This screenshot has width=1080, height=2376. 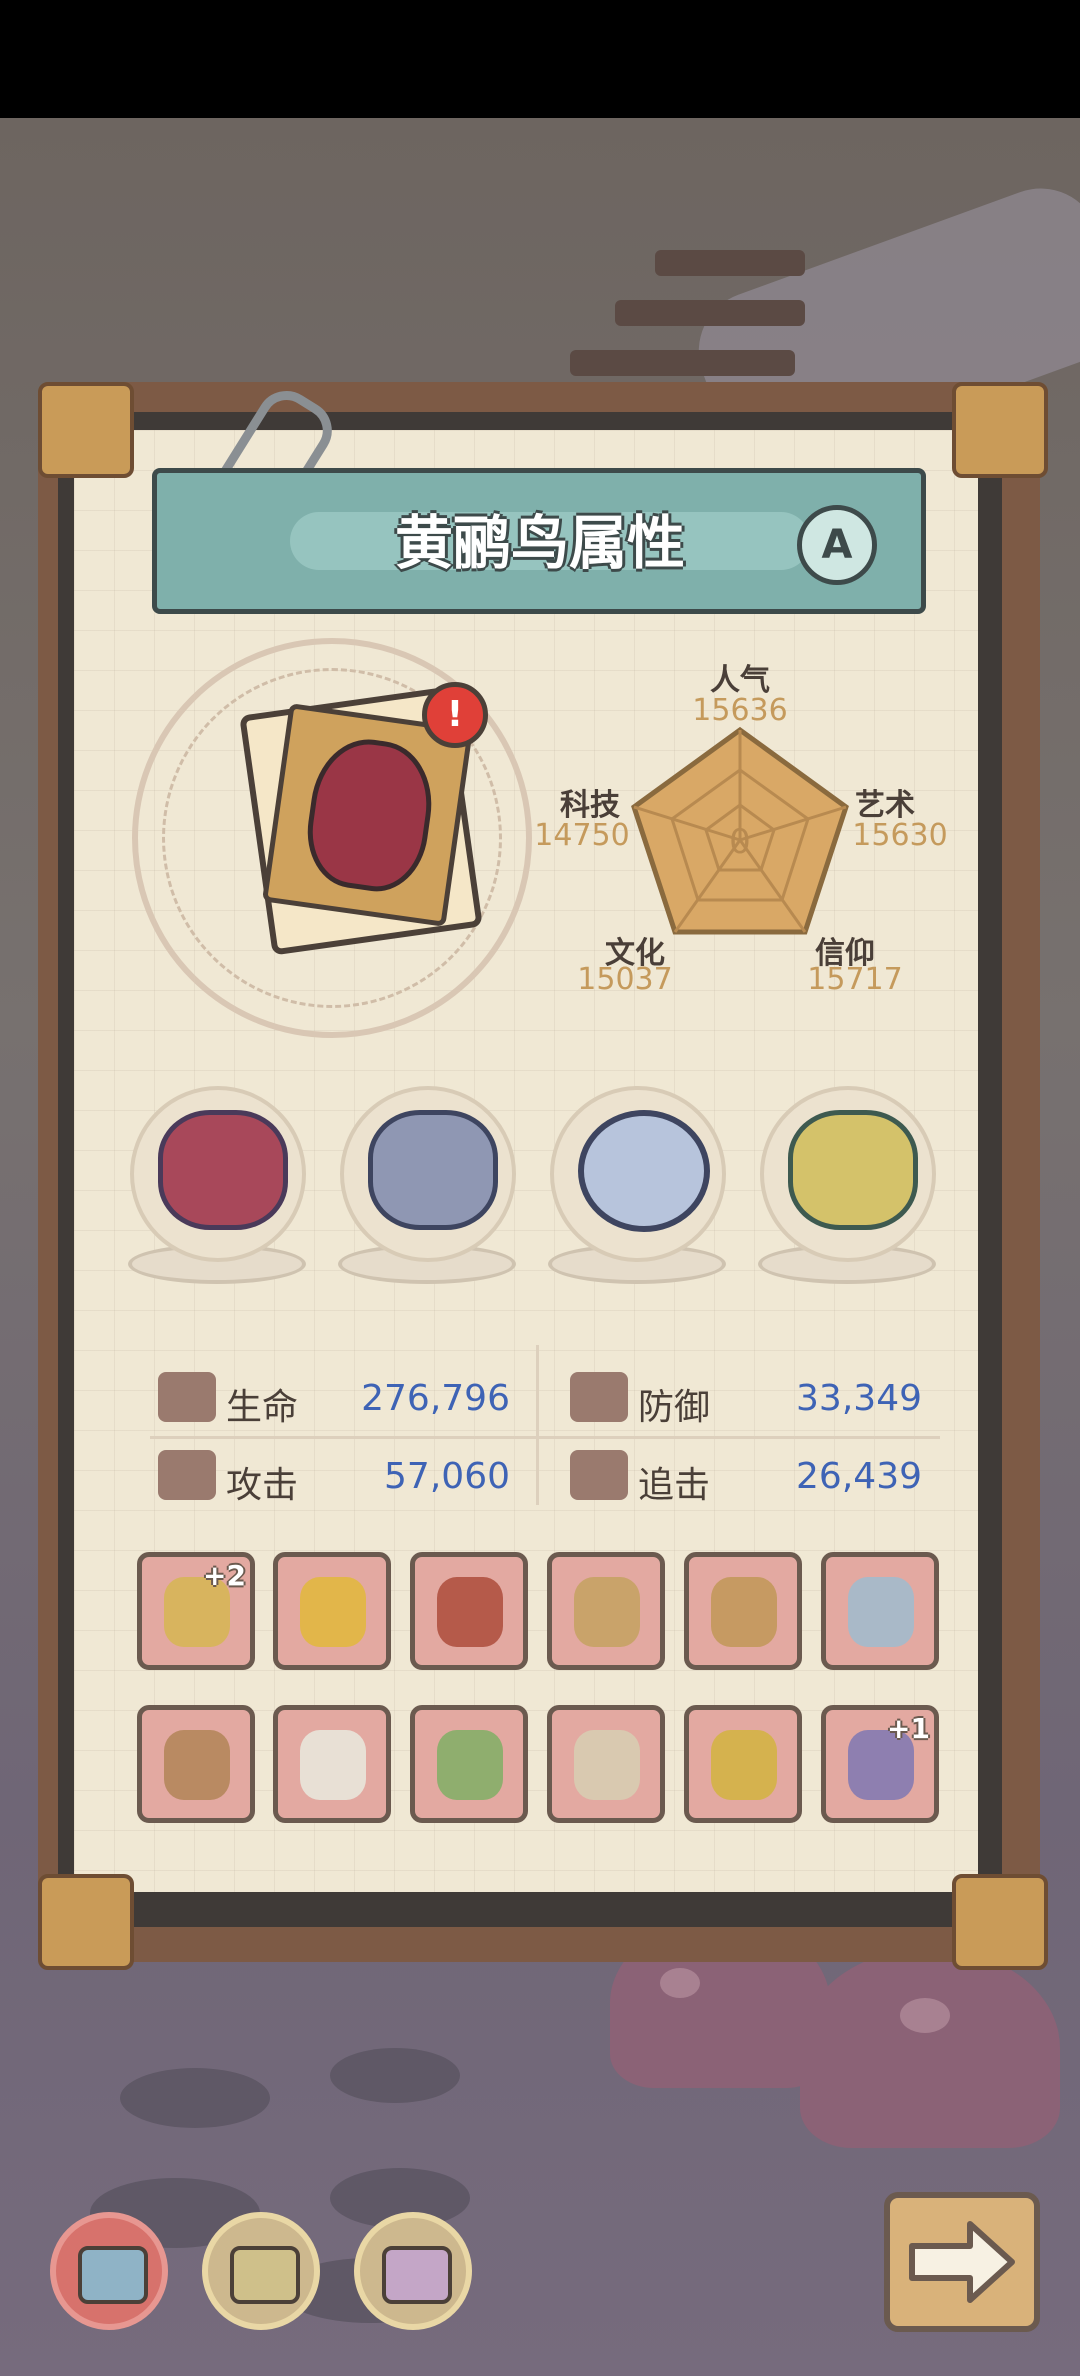 What do you see at coordinates (455, 715) in the screenshot?
I see `alert-icon: !` at bounding box center [455, 715].